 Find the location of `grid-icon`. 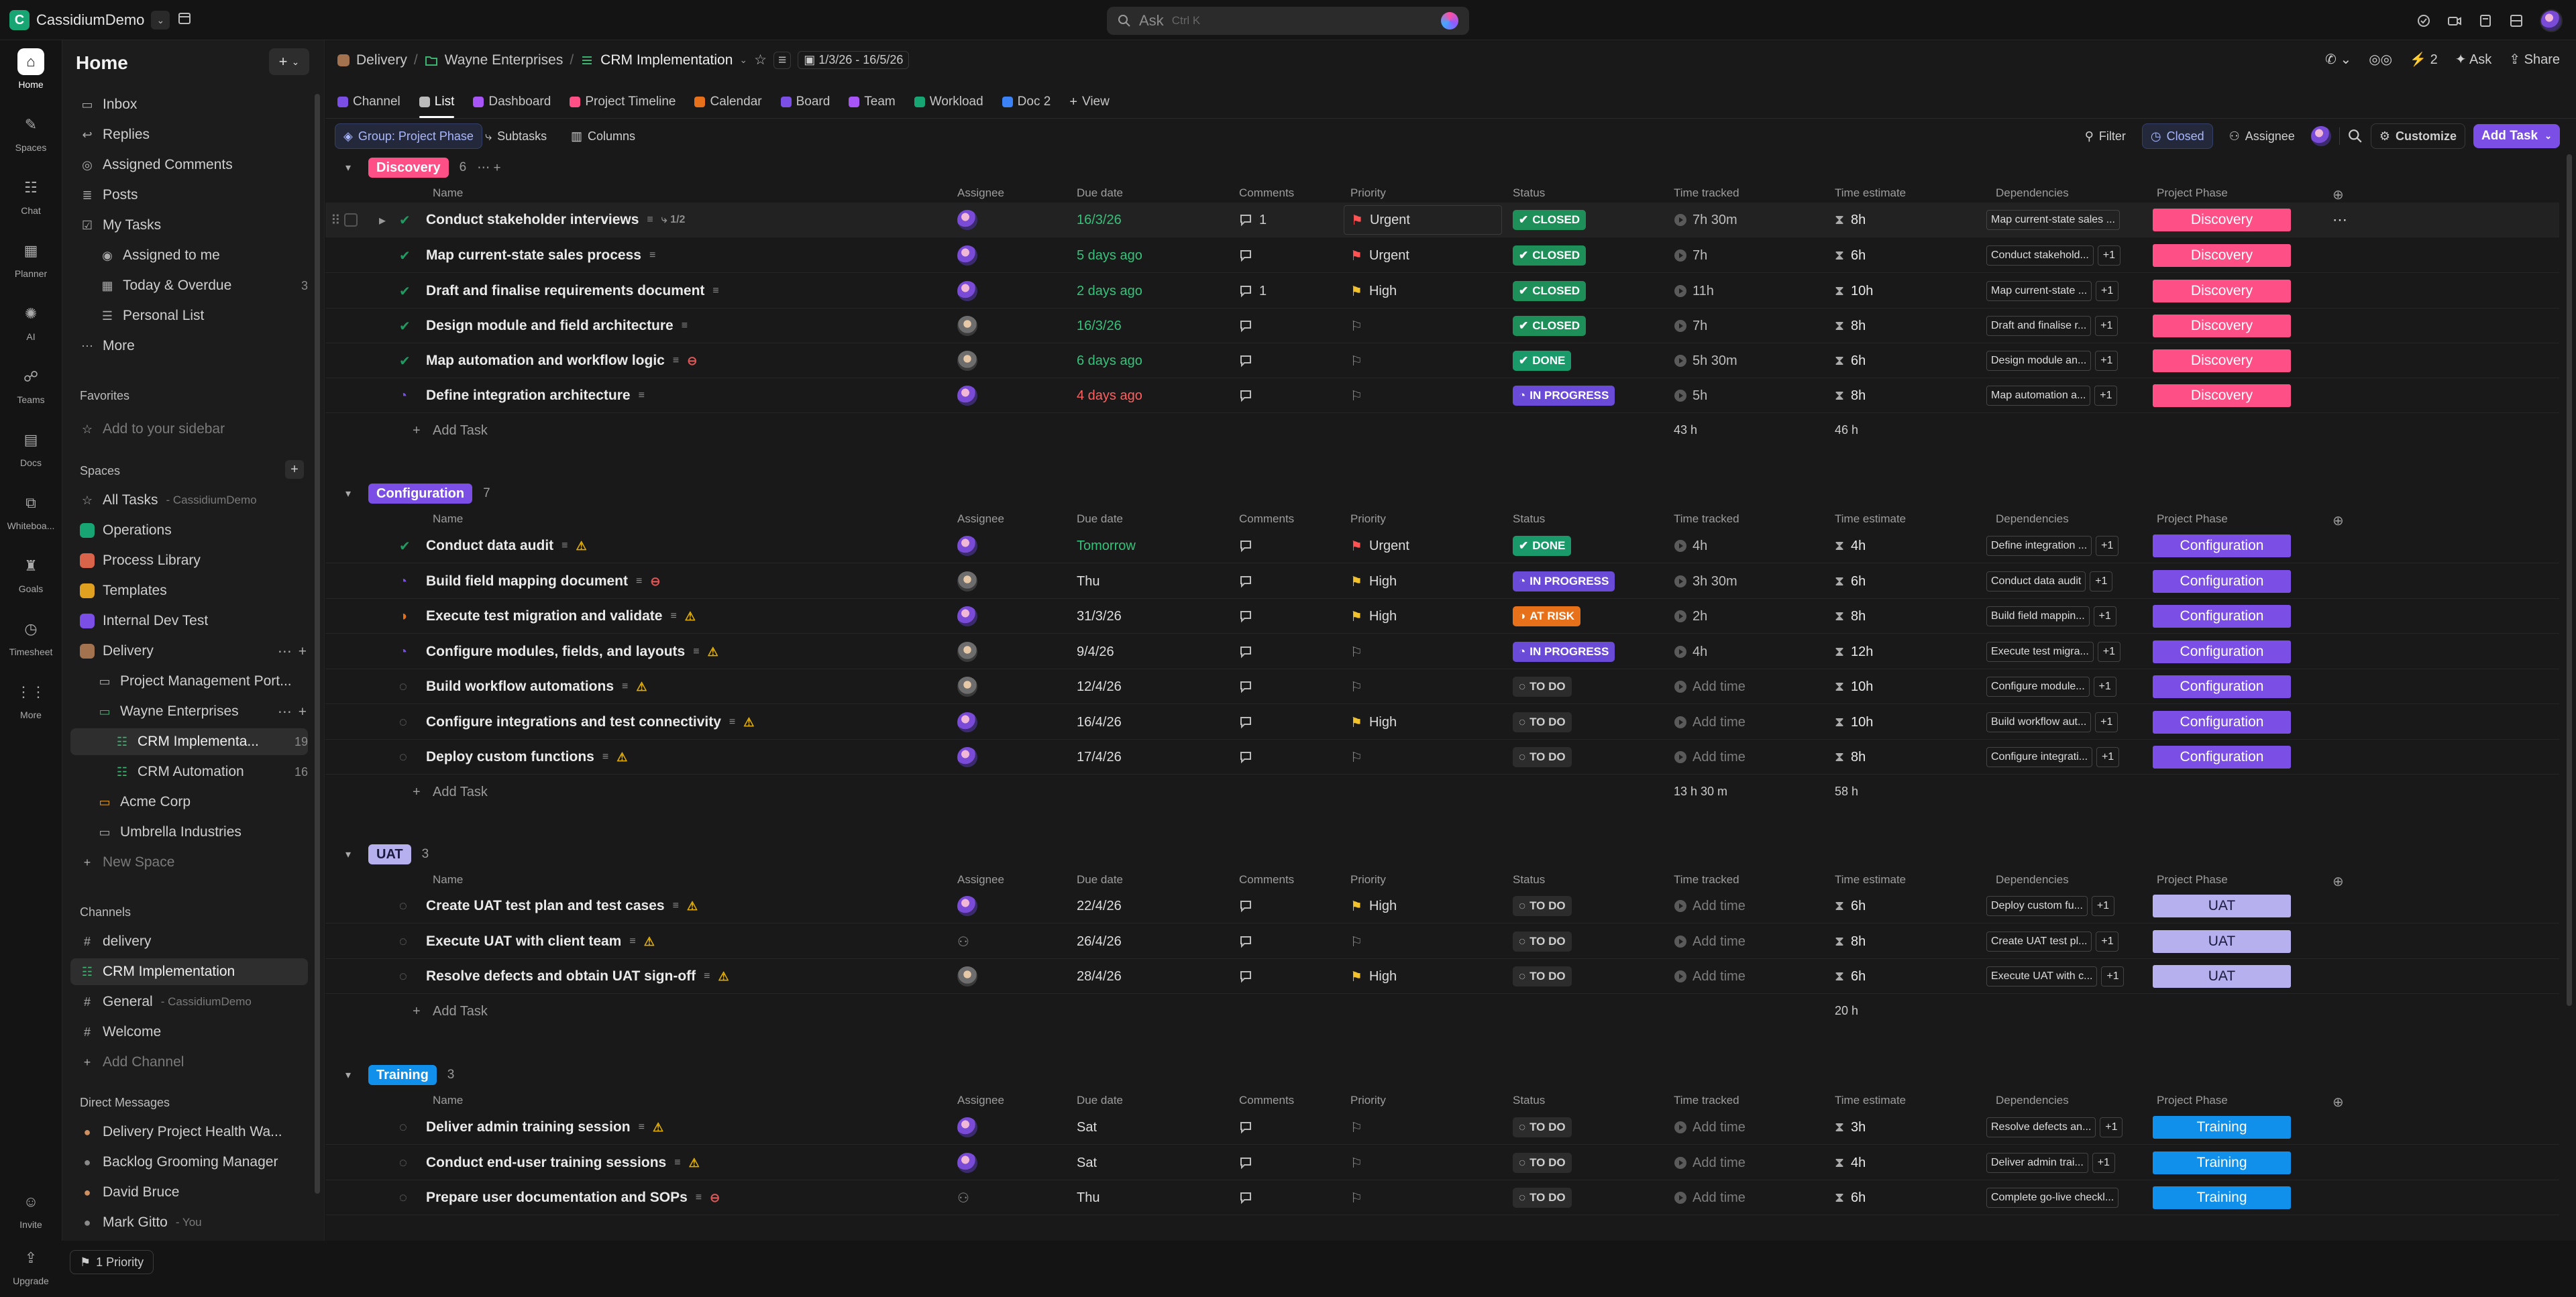

grid-icon is located at coordinates (2516, 20).